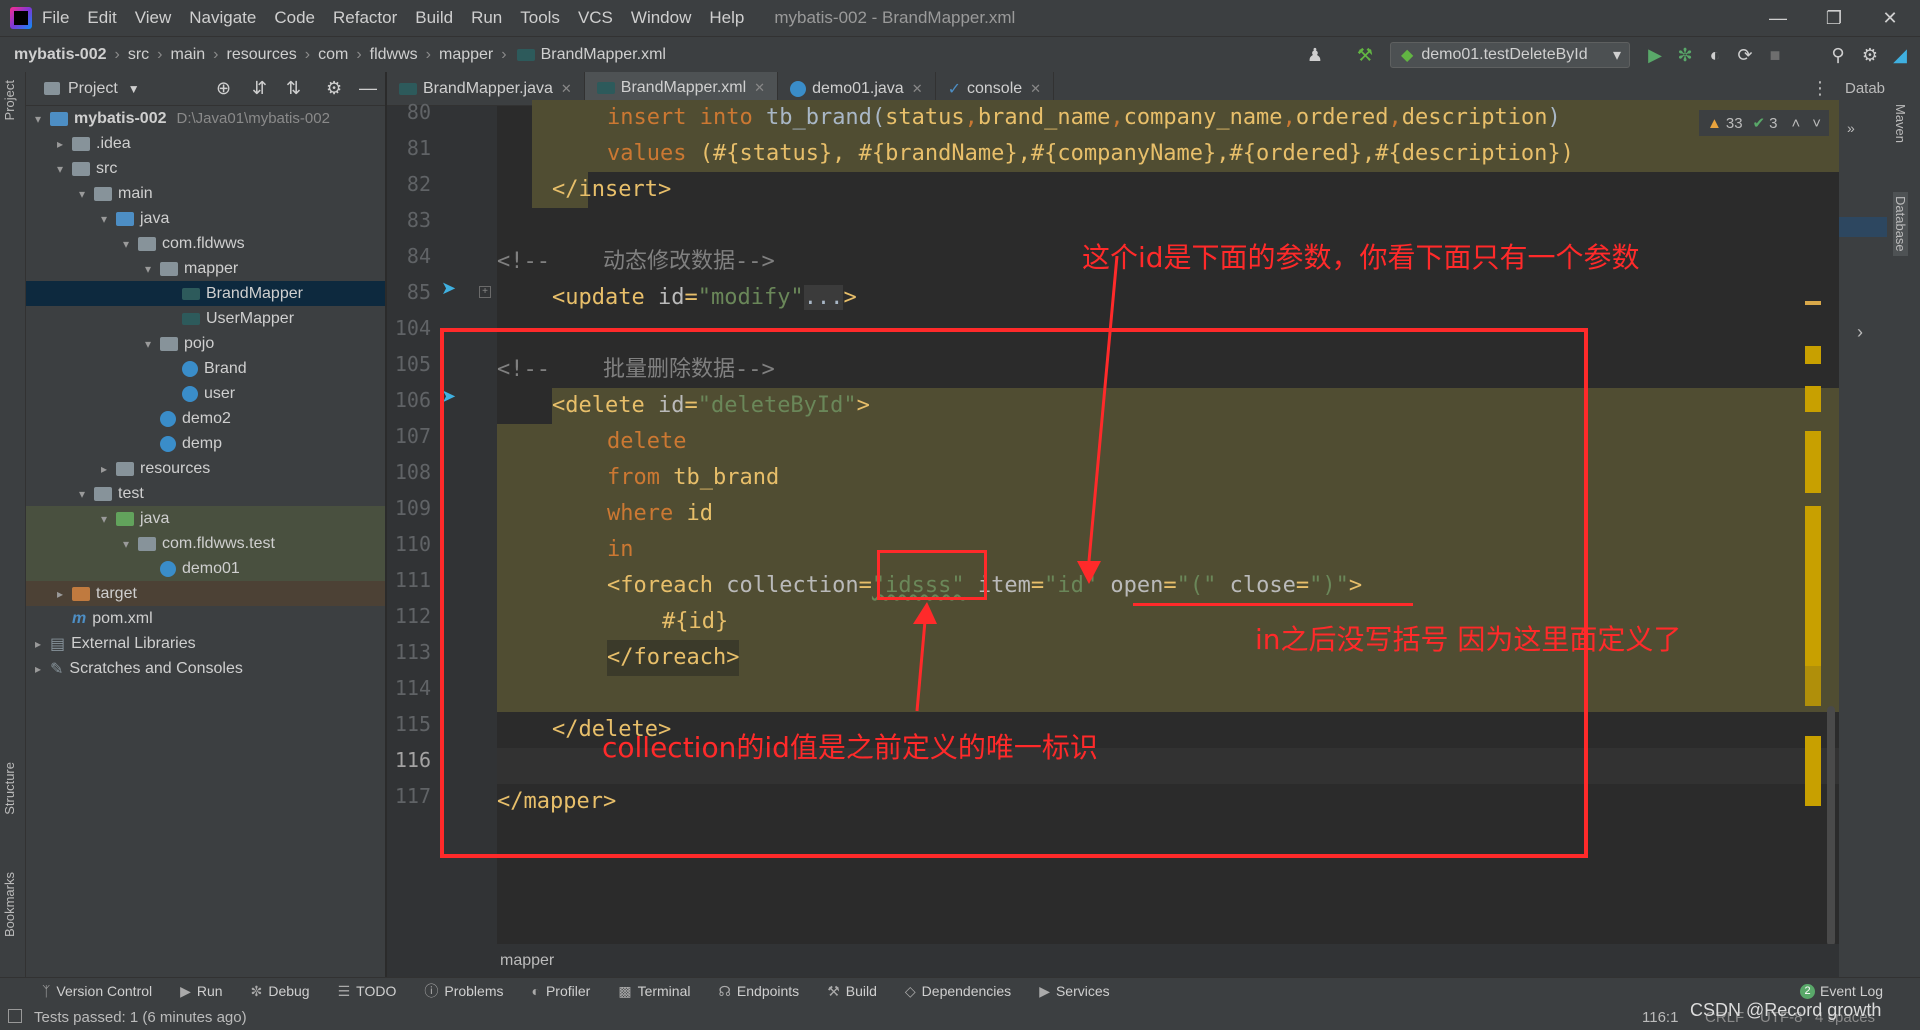  Describe the element at coordinates (1795, 123) in the screenshot. I see `chevron-up-icon: ˄` at that location.